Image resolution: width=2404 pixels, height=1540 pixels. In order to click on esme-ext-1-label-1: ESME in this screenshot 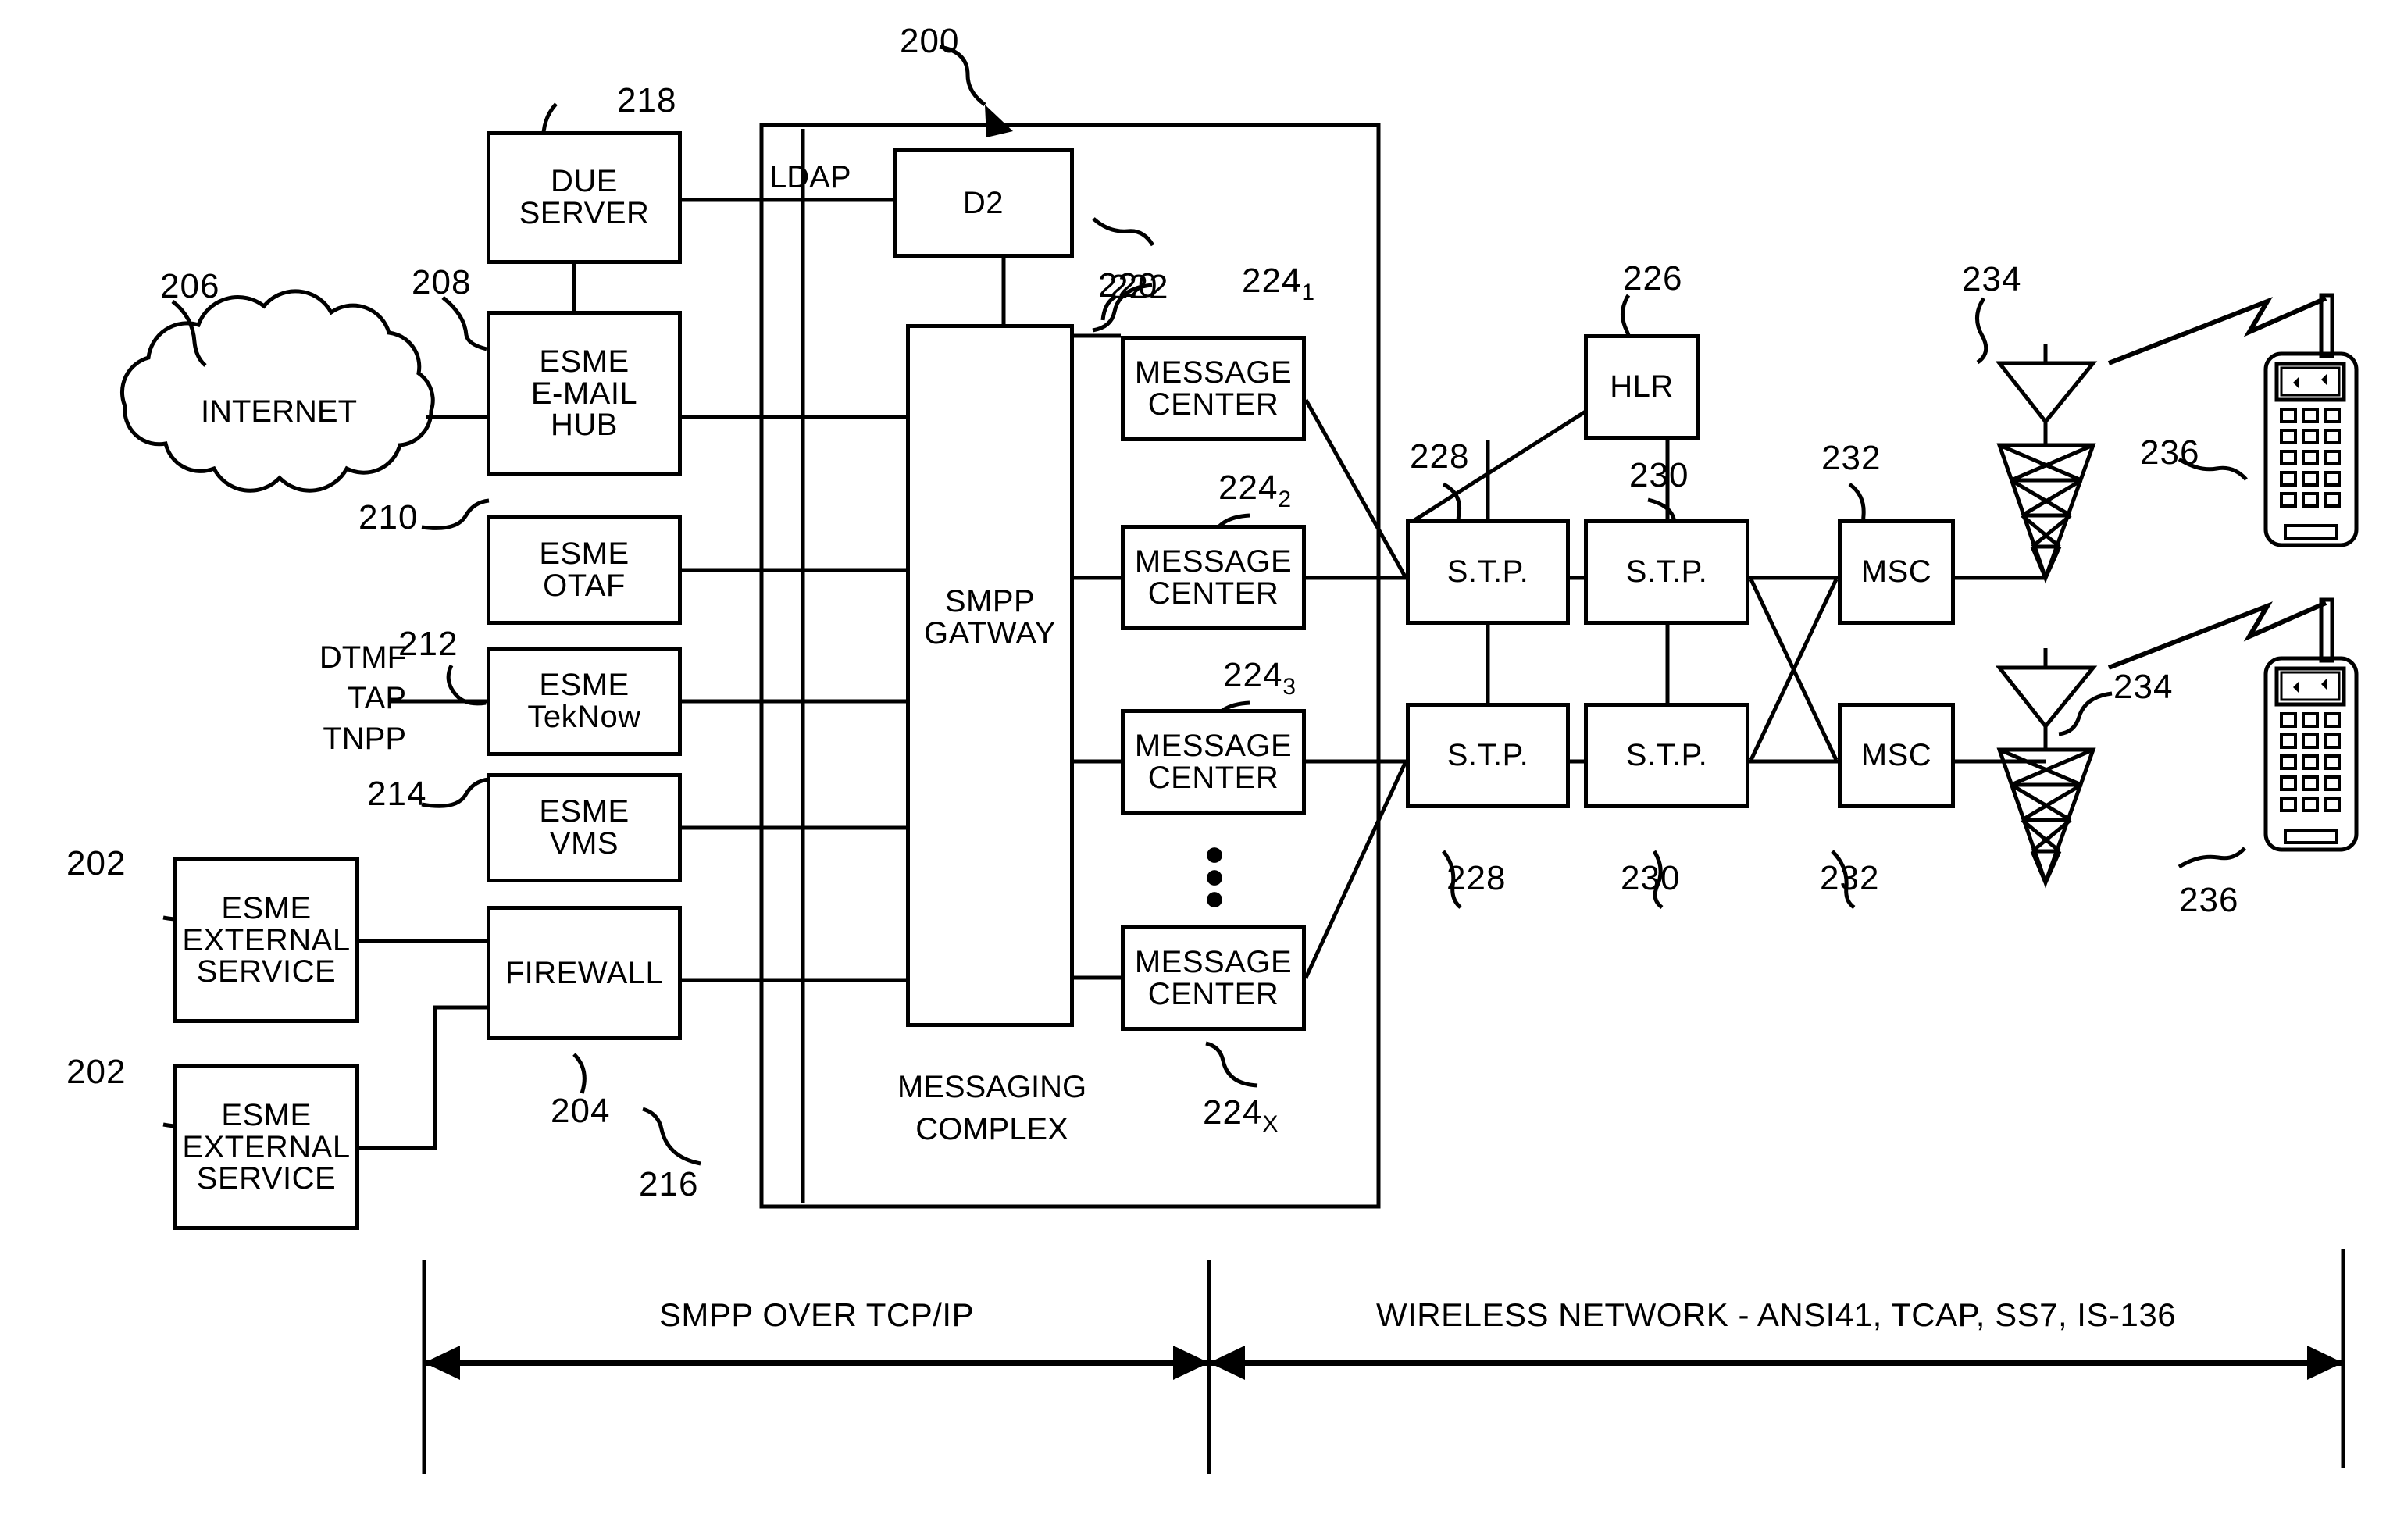, I will do `click(266, 907)`.